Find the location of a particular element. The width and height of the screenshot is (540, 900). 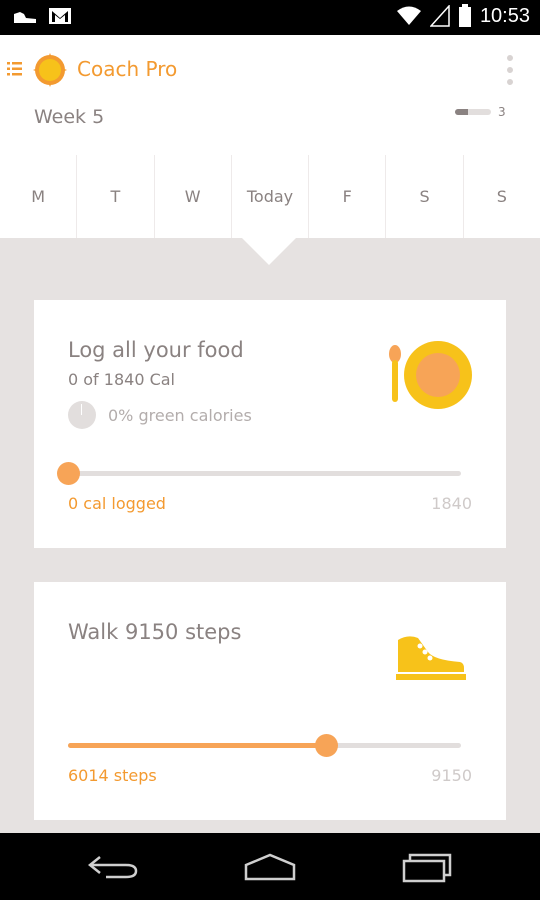

day-tabs: M T W Today F S S is located at coordinates (270, 196).